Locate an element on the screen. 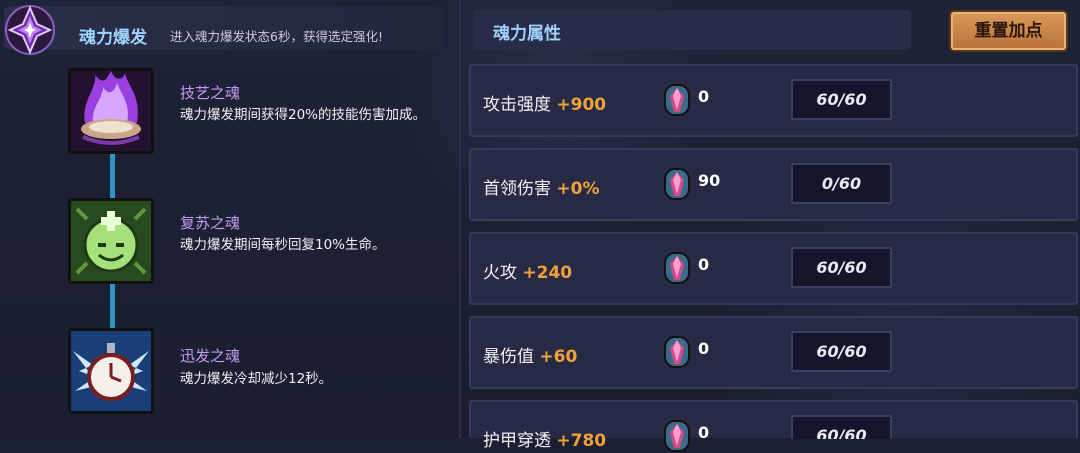 The width and height of the screenshot is (1080, 453). skill-name-swift: 迅发之魂 is located at coordinates (210, 356).